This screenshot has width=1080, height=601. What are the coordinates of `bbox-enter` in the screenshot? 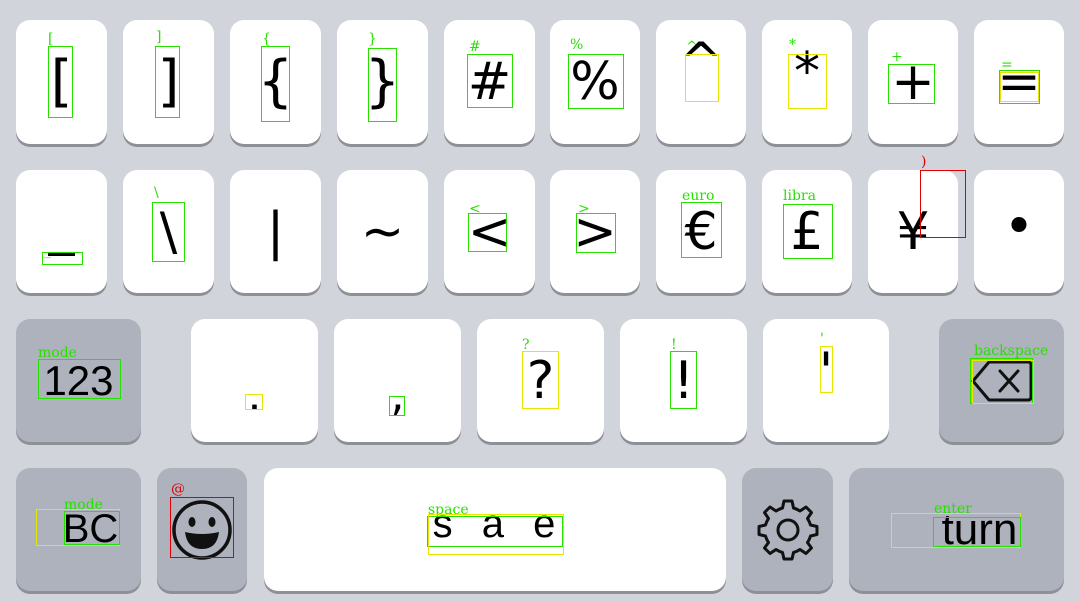 It's located at (977, 532).